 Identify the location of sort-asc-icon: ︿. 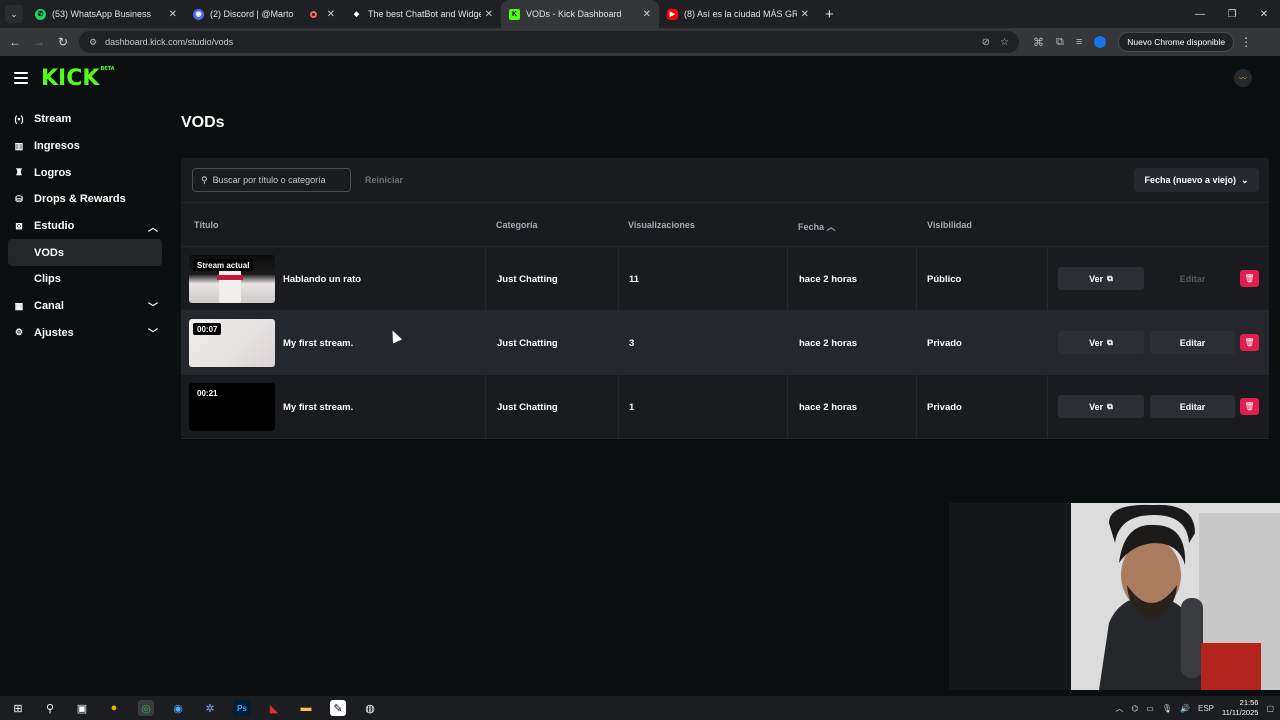
(831, 227).